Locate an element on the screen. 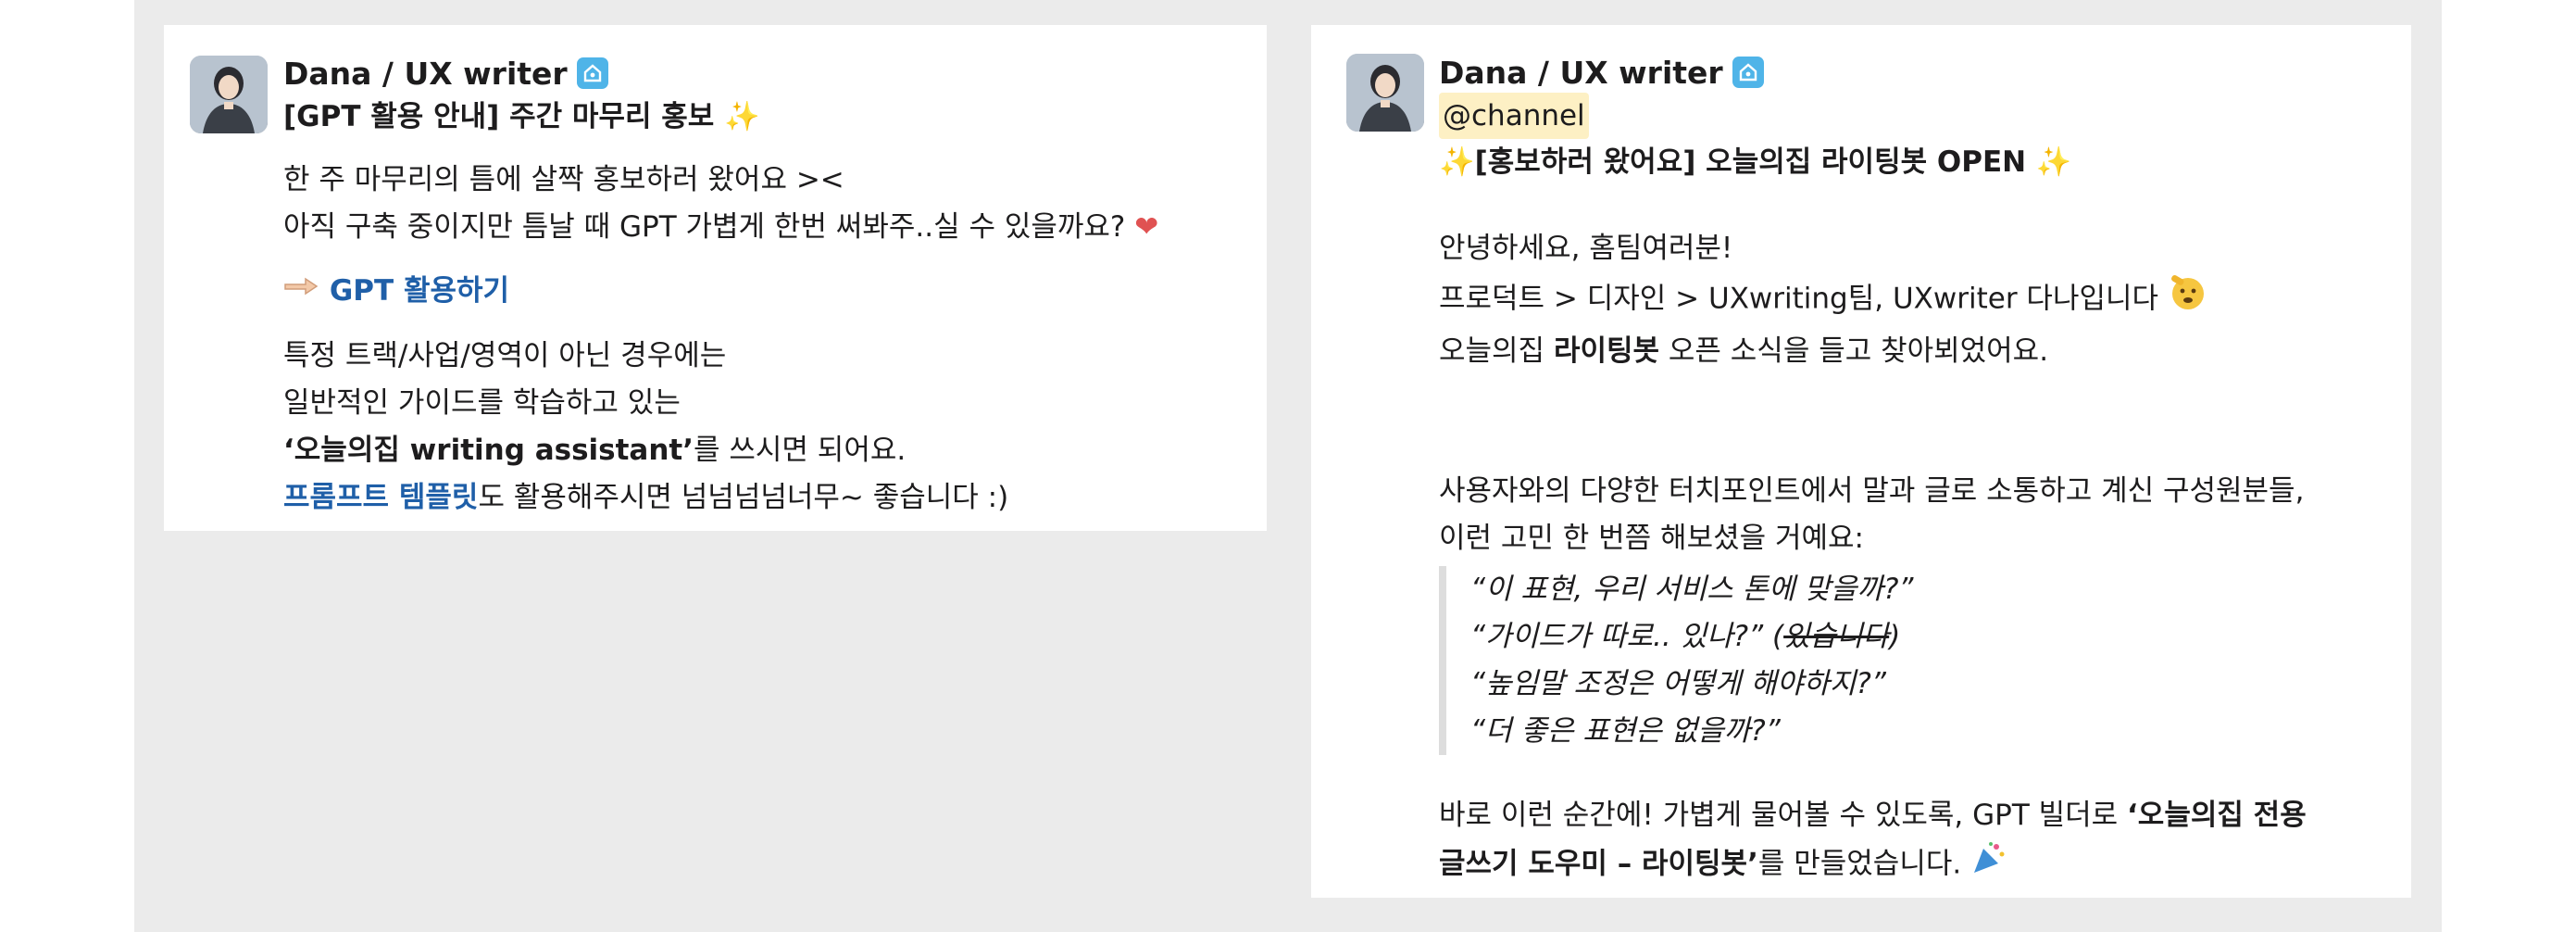 This screenshot has height=932, width=2576. body-line: ‘오늘의집 writing assistant’를 쓰시면 되어요. is located at coordinates (595, 450).